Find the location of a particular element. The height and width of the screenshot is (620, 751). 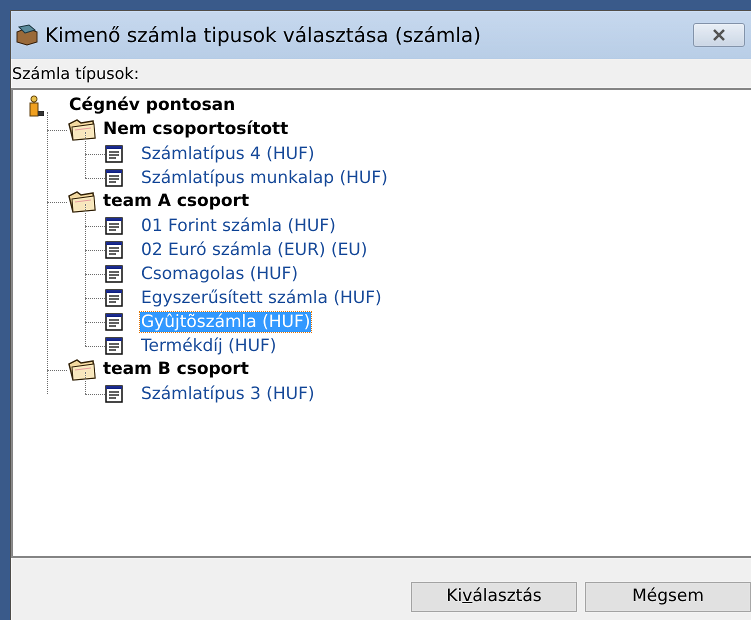

tree-item: Csomagolas (HUF) is located at coordinates (219, 274).